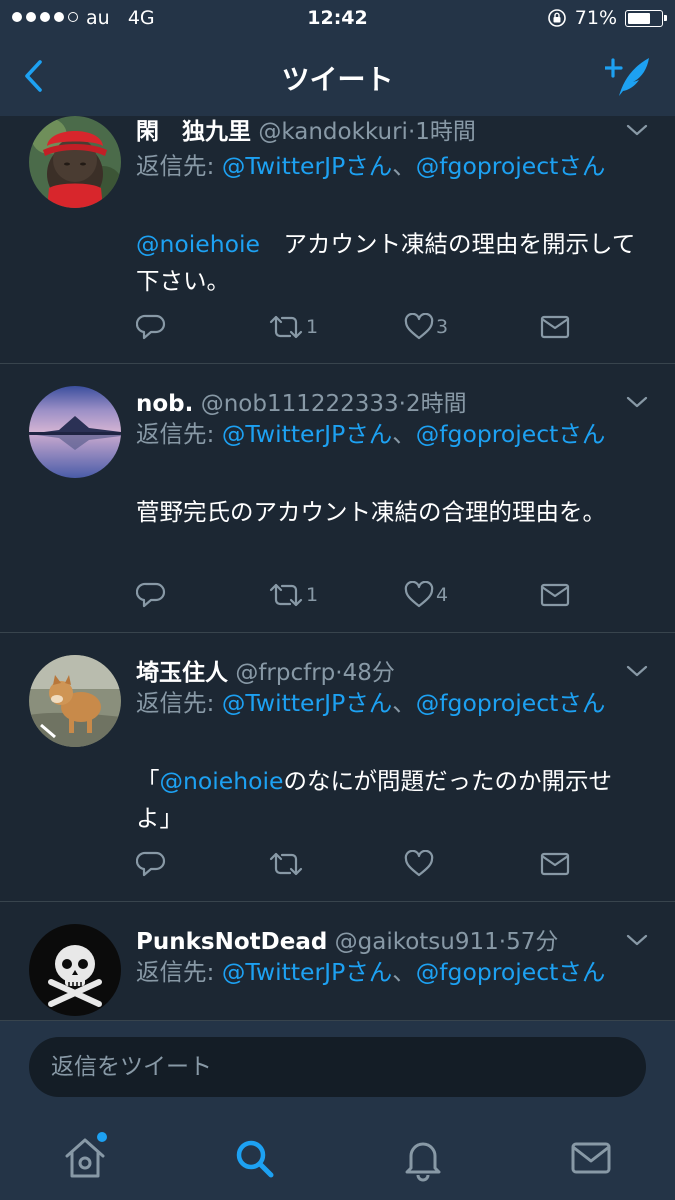  I want to click on search-icon, so click(255, 1159).